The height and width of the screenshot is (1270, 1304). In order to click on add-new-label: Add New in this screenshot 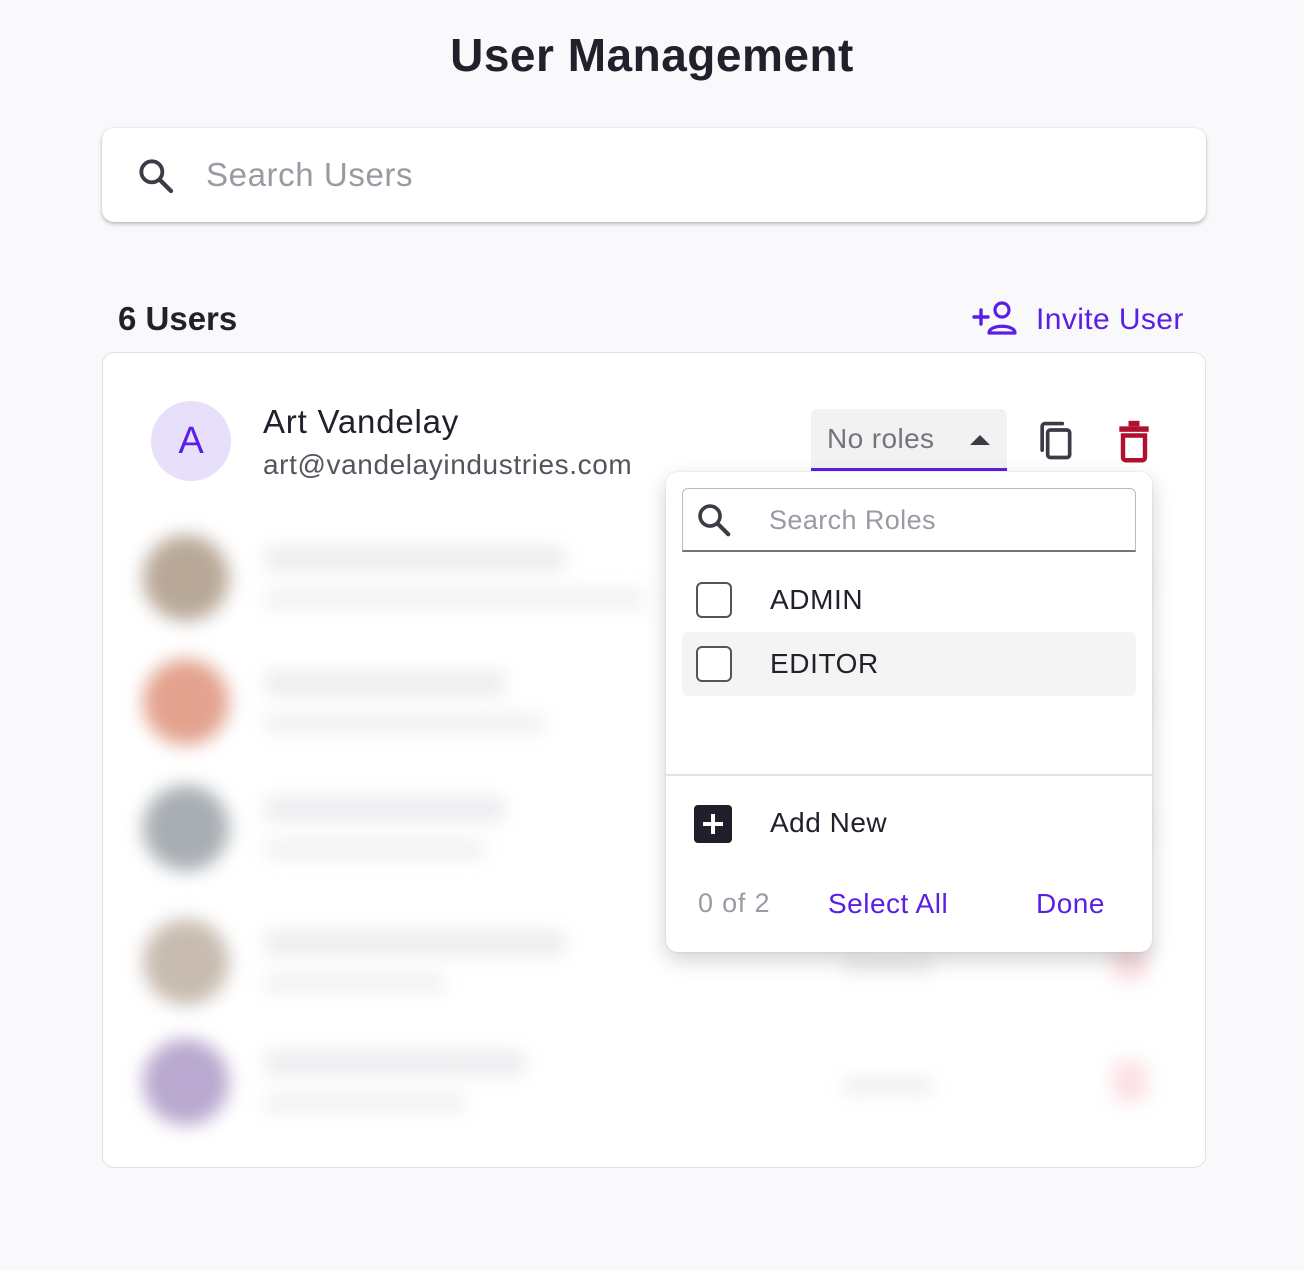, I will do `click(829, 822)`.